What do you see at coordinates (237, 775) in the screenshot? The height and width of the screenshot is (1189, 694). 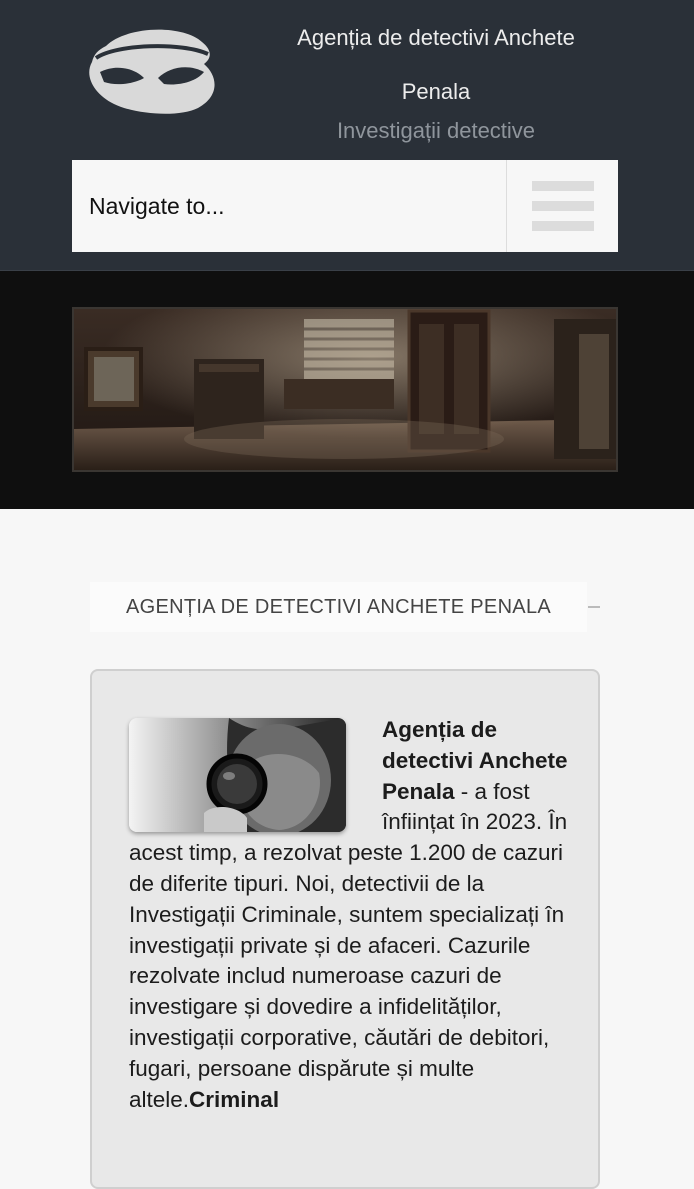 I see `magnifying-glass-detective-image` at bounding box center [237, 775].